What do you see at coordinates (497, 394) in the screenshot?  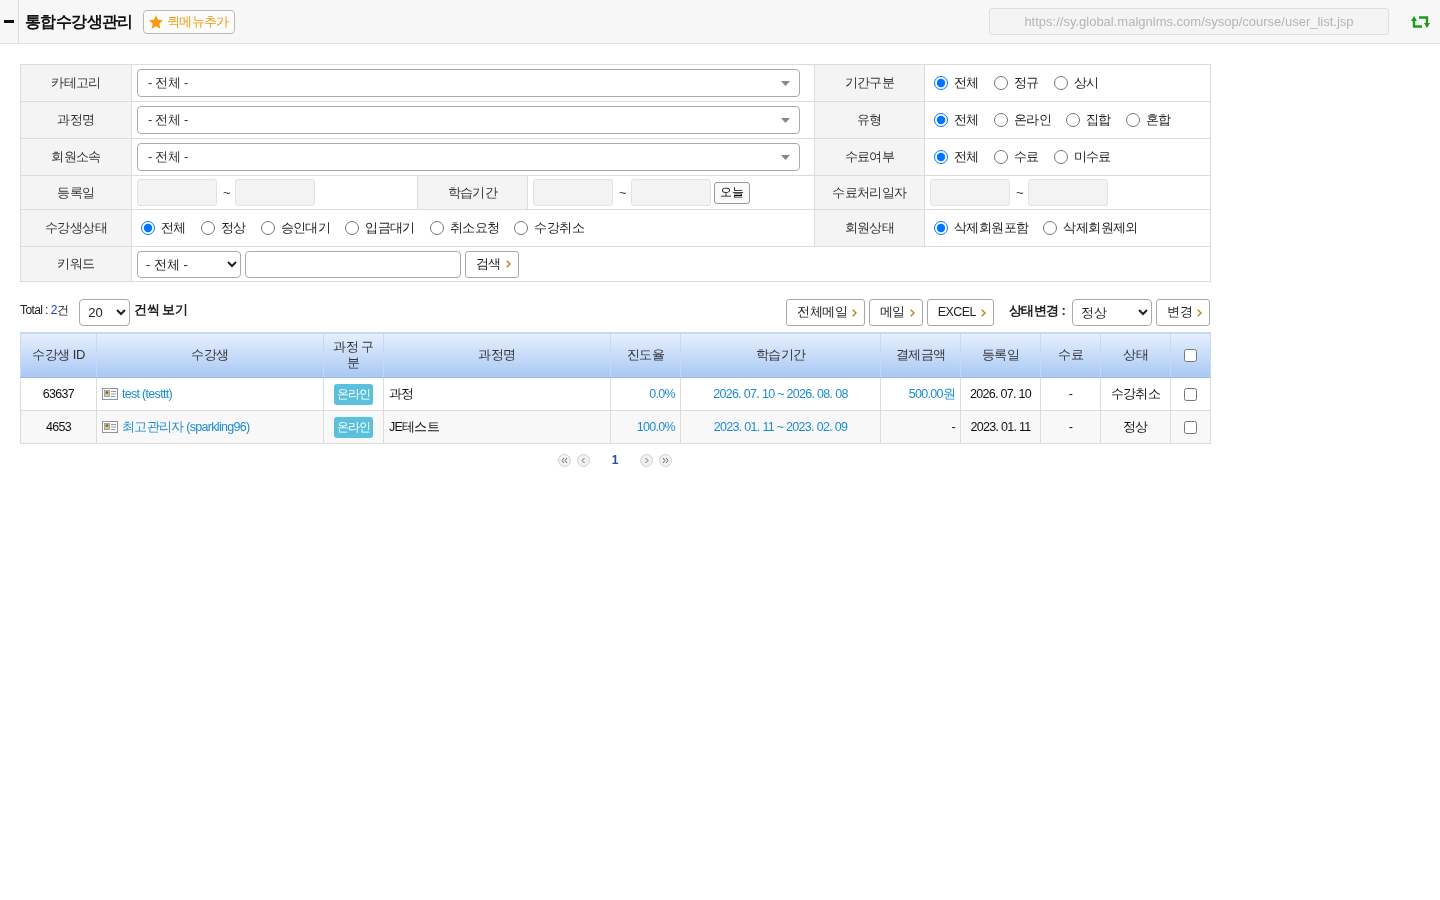 I see `table-cell: 과정` at bounding box center [497, 394].